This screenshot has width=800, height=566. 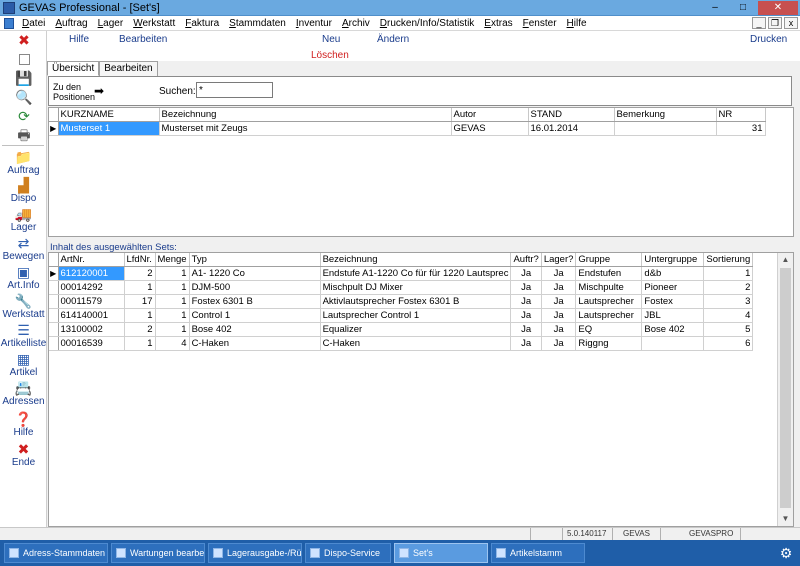 What do you see at coordinates (609, 343) in the screenshot?
I see `cell-gruppe: Riggng` at bounding box center [609, 343].